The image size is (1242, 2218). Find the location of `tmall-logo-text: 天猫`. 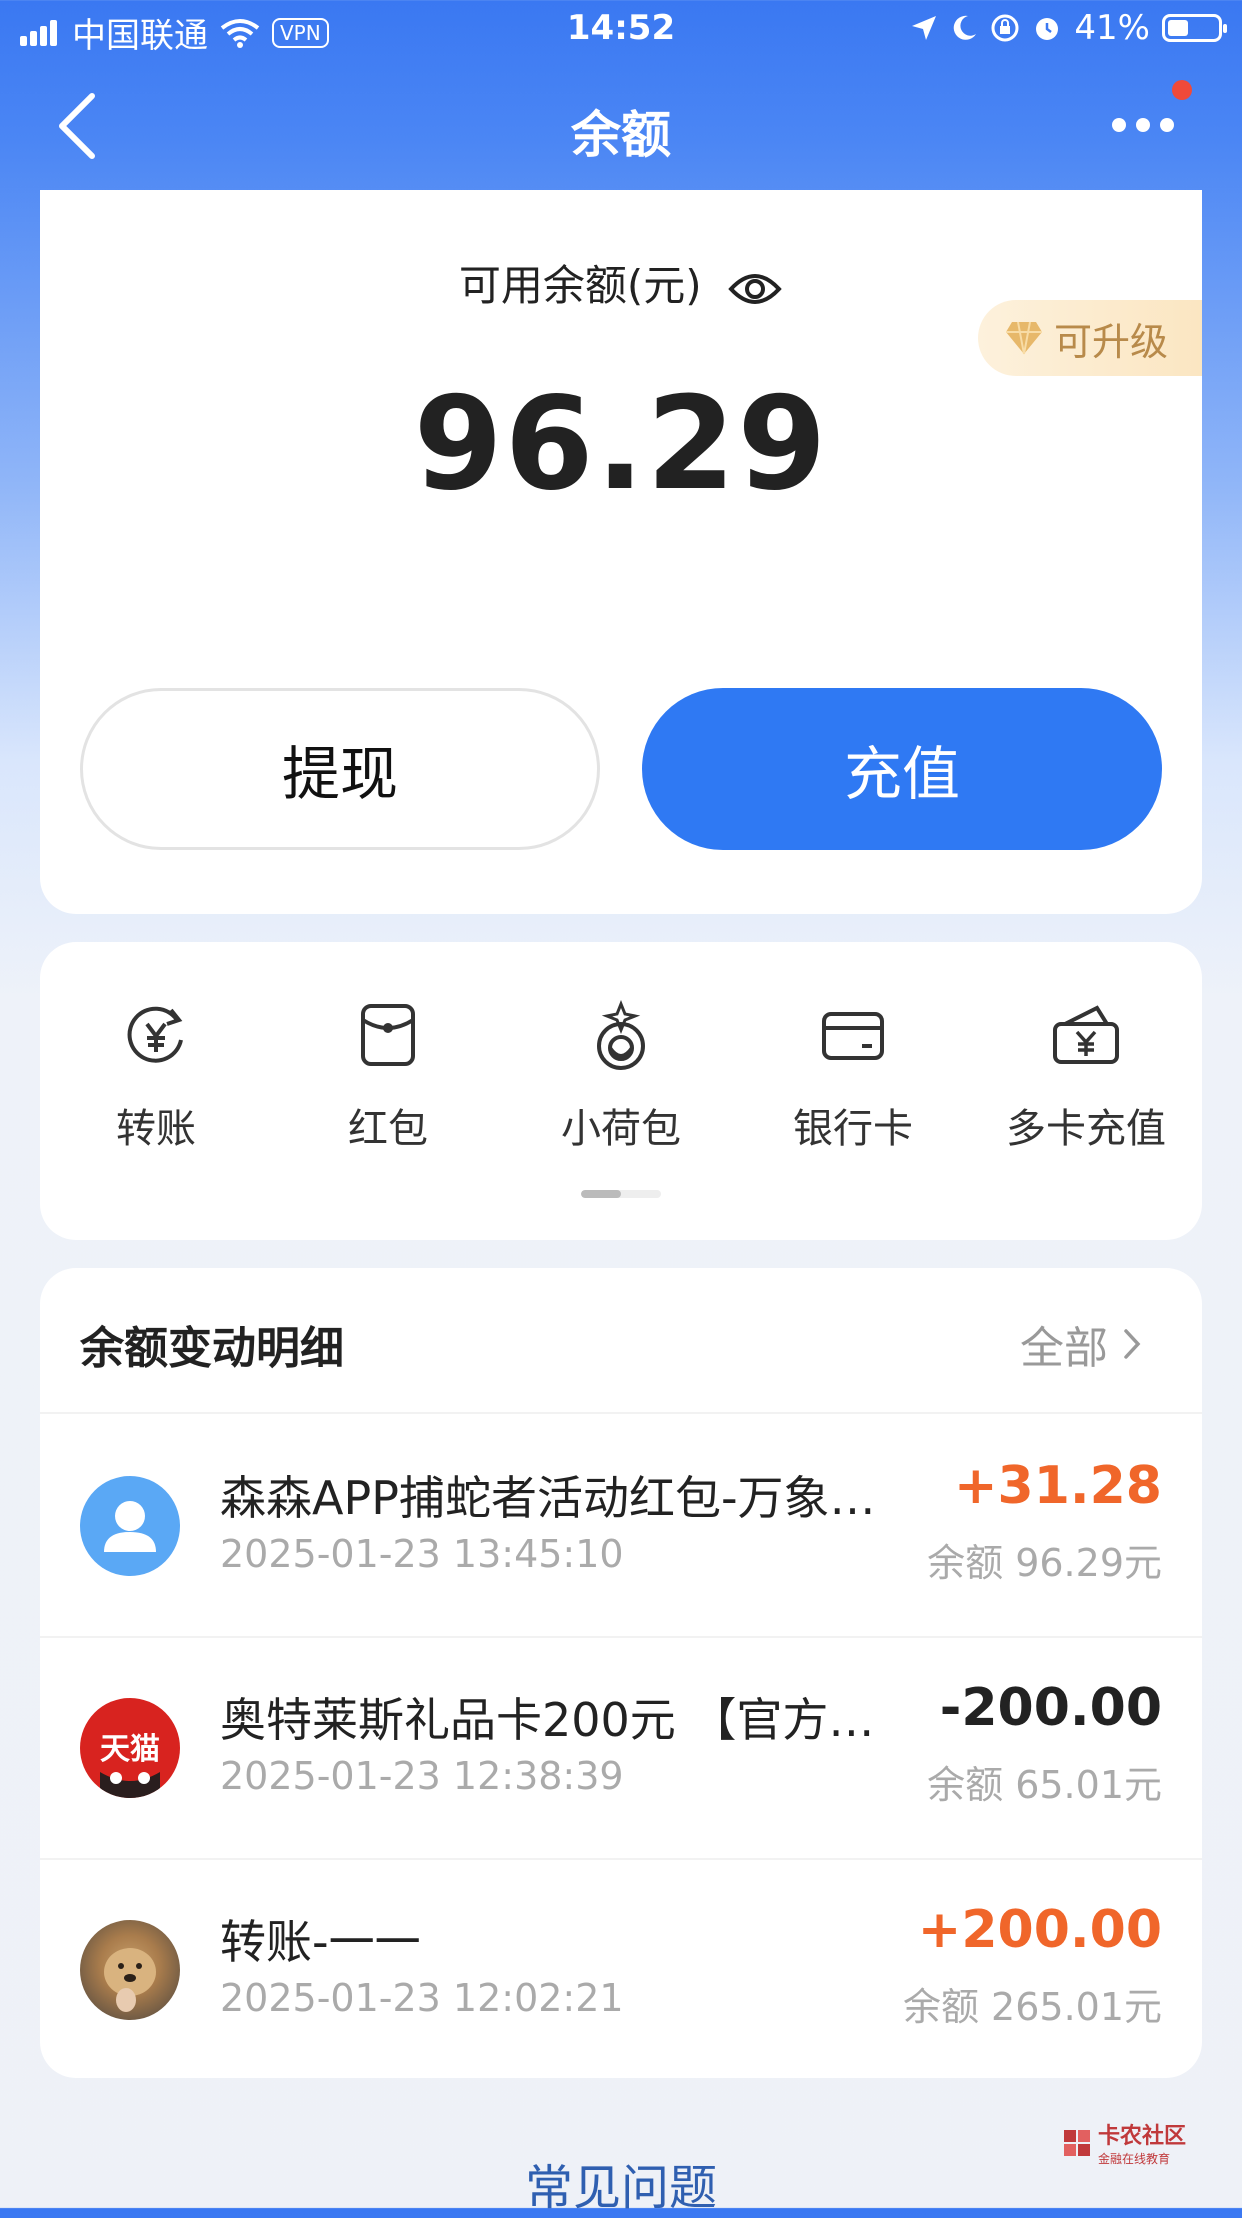

tmall-logo-text: 天猫 is located at coordinates (130, 1749).